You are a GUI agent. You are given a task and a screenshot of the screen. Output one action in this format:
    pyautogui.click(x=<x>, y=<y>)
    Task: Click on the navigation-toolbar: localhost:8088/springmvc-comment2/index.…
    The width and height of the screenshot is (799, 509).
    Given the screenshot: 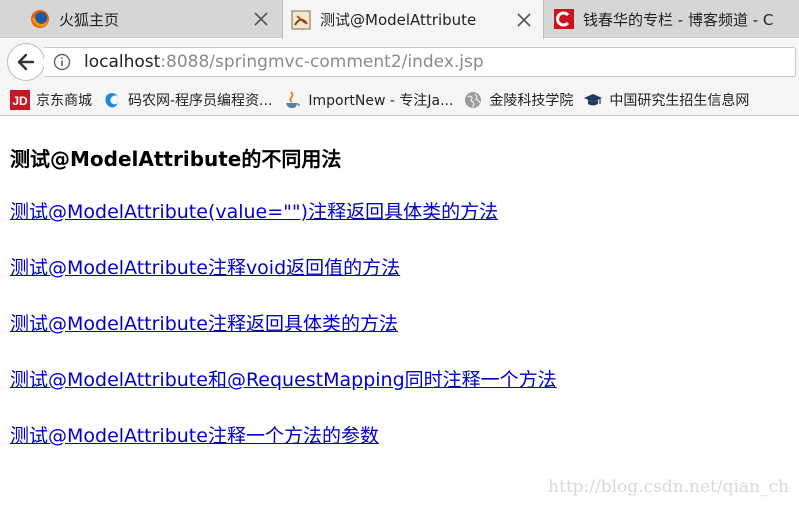 What is the action you would take?
    pyautogui.click(x=399, y=62)
    